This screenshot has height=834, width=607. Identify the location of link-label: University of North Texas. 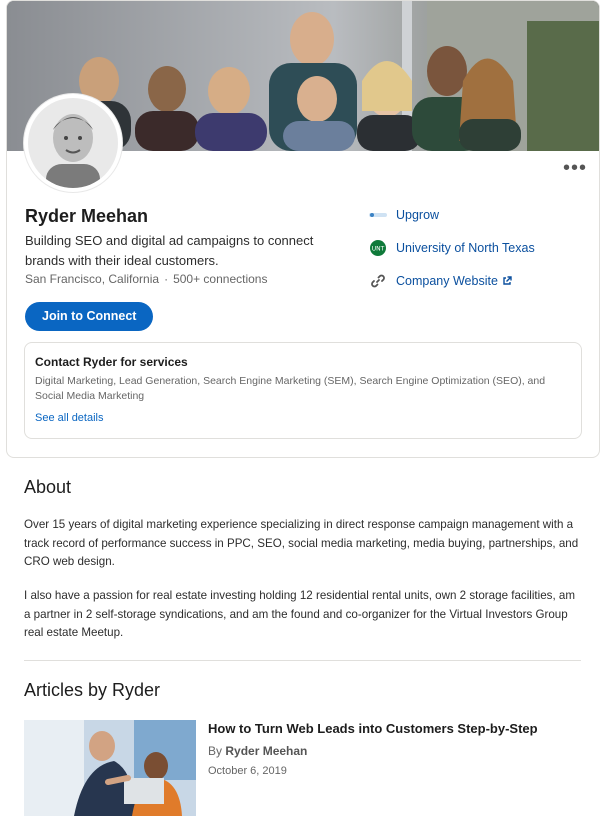
(465, 248).